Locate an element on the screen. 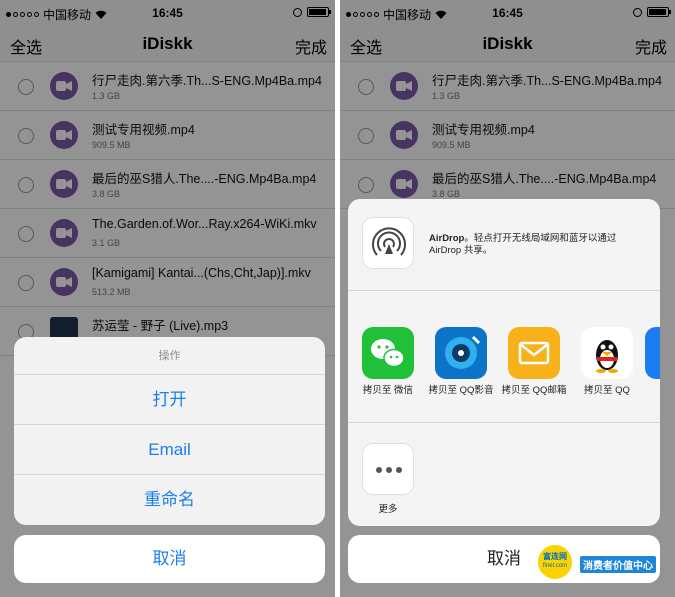 The image size is (675, 597). wechat-icon is located at coordinates (388, 353).